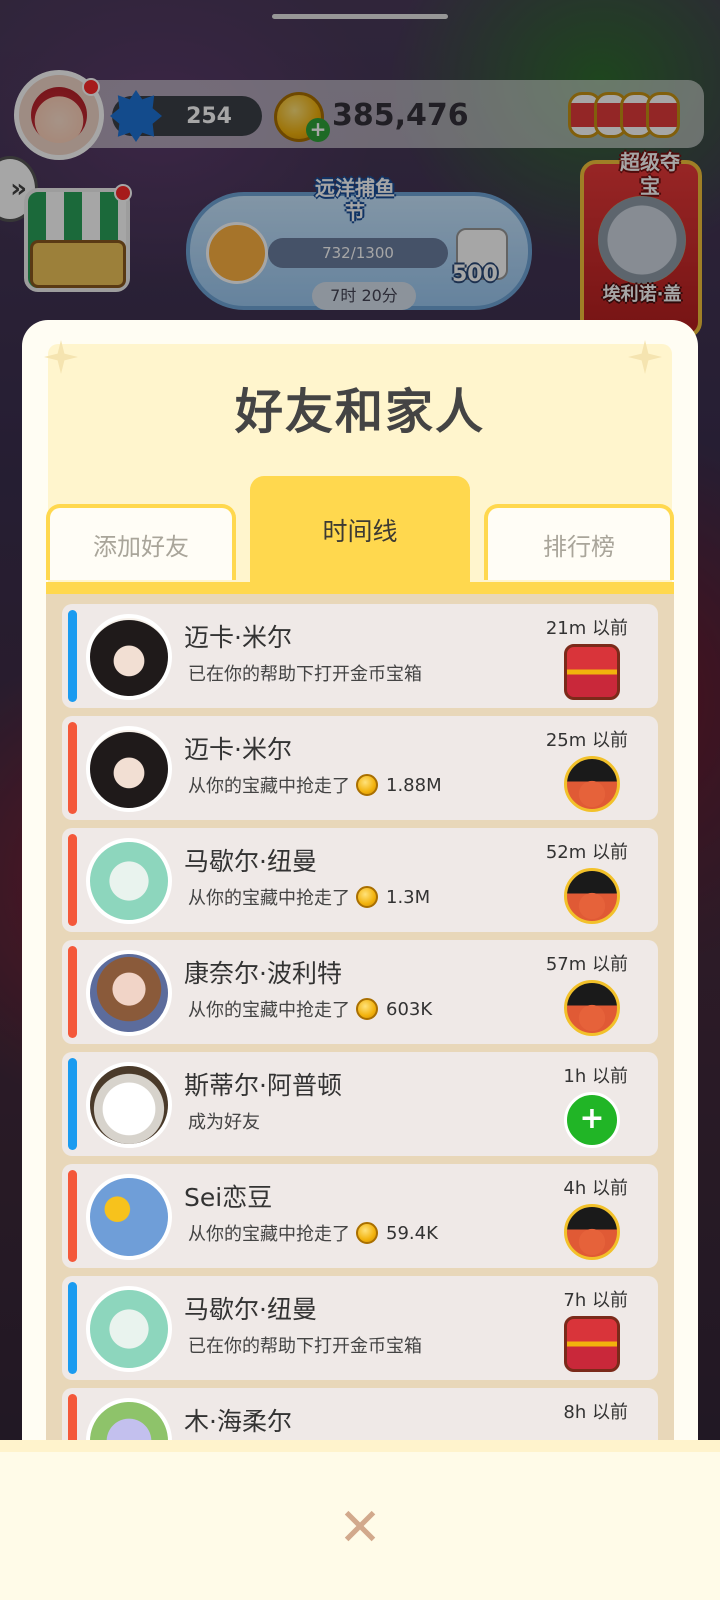  Describe the element at coordinates (360, 588) in the screenshot. I see `tab-underline` at that location.